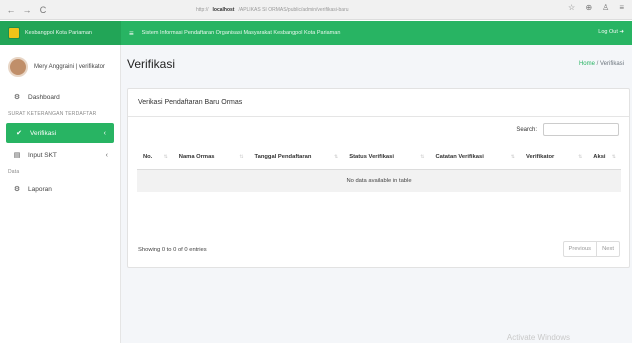 The image size is (632, 343). What do you see at coordinates (538, 337) in the screenshot?
I see `windows-activation-watermark: Activate Windows` at bounding box center [538, 337].